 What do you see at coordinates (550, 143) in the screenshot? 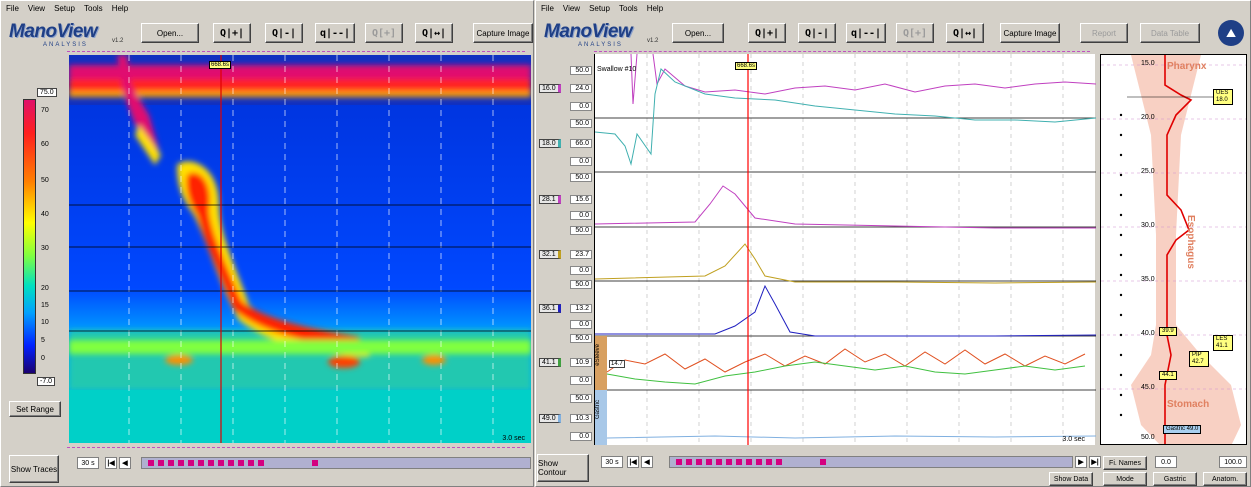
I see `channel-position: 18.0` at bounding box center [550, 143].